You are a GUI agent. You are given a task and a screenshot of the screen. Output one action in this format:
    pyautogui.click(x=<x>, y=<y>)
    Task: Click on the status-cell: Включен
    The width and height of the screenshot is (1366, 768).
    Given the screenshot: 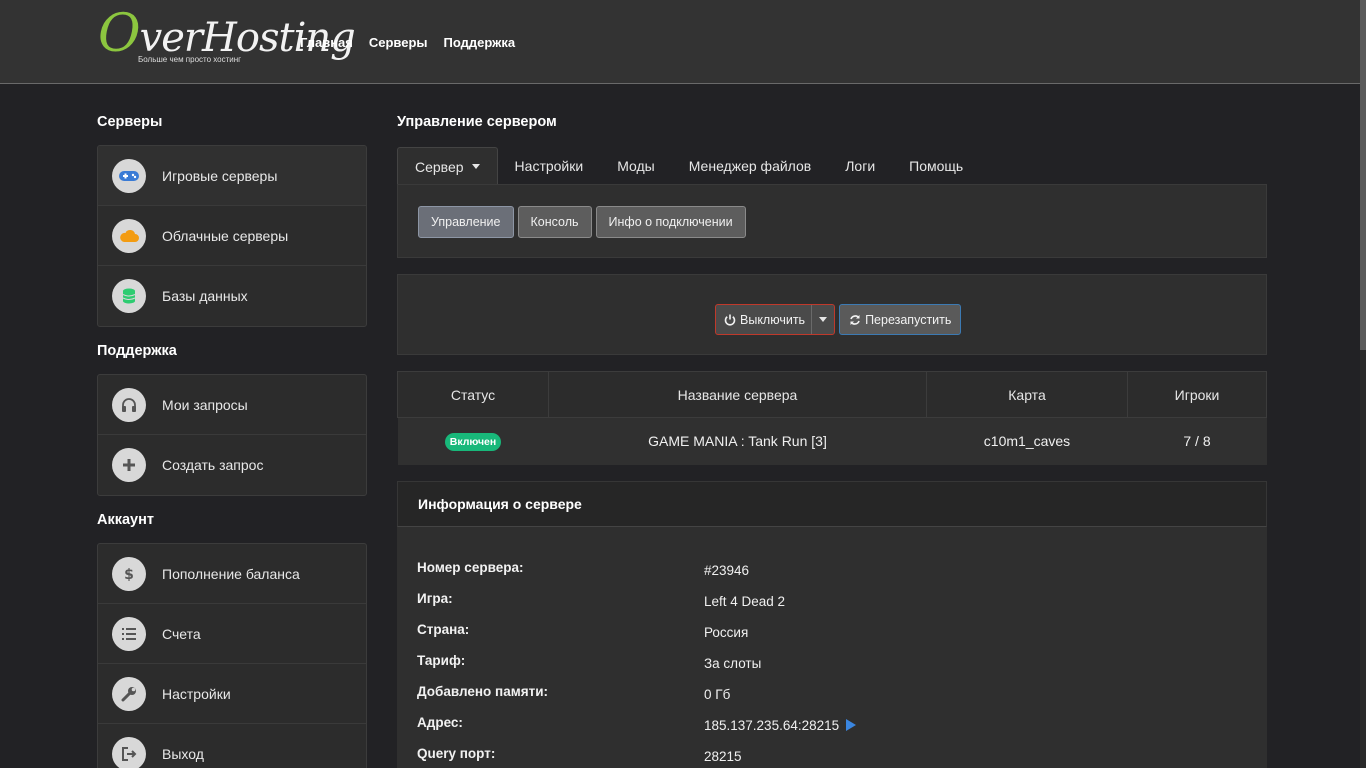 What is the action you would take?
    pyautogui.click(x=473, y=441)
    